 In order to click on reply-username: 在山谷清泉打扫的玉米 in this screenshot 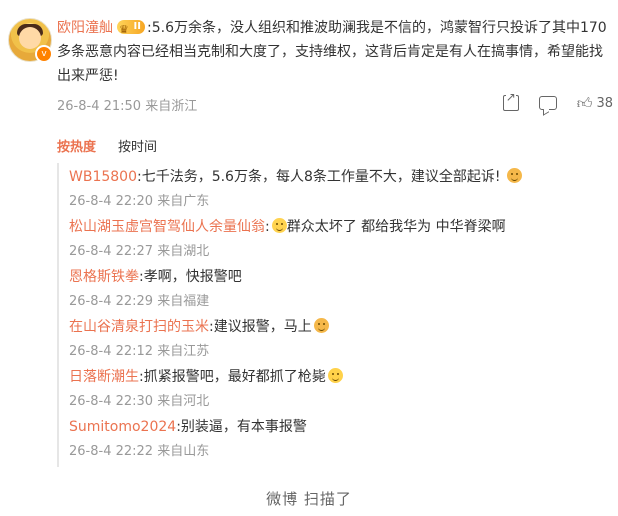, I will do `click(139, 327)`.